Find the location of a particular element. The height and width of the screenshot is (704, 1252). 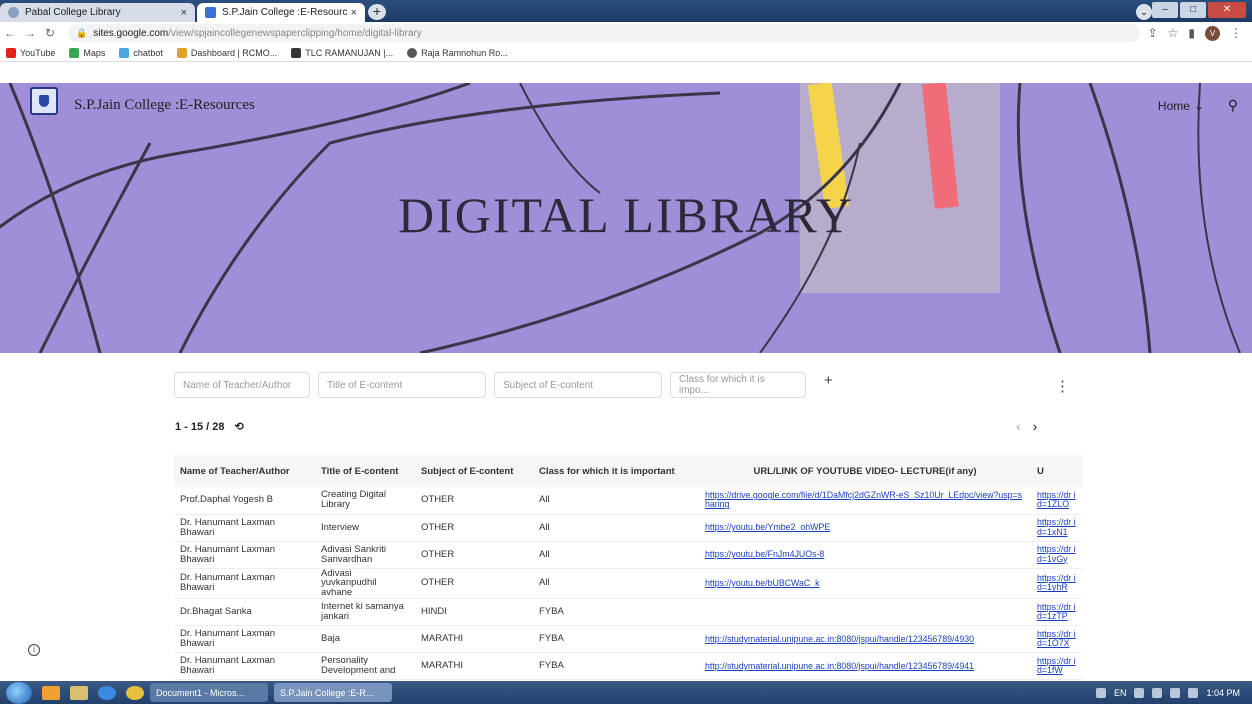

minimize-button: – is located at coordinates (1165, 10).